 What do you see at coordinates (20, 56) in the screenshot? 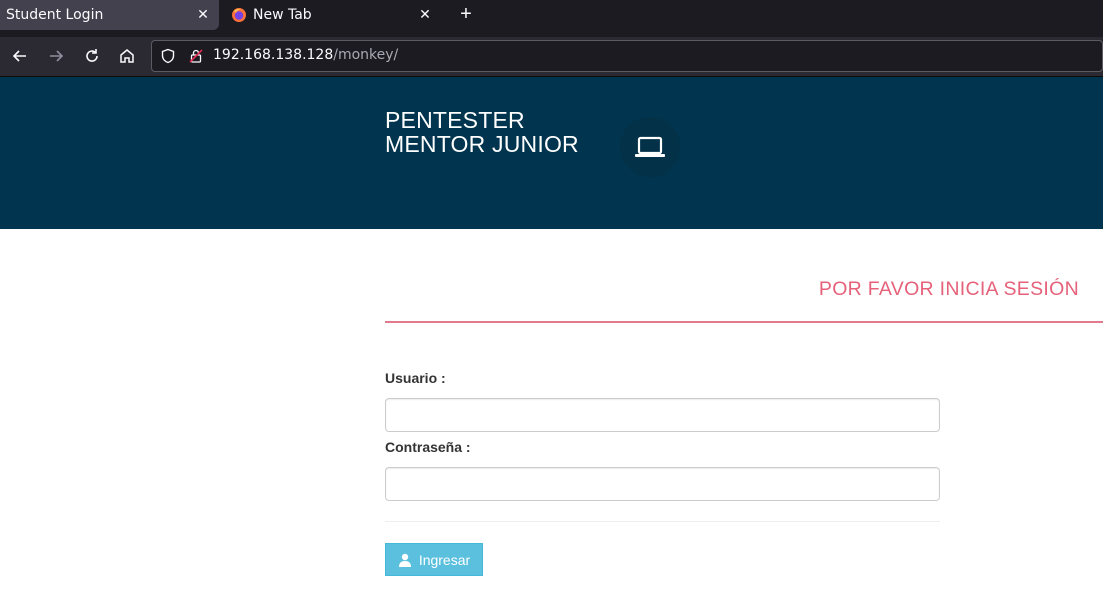
I see `back-icon` at bounding box center [20, 56].